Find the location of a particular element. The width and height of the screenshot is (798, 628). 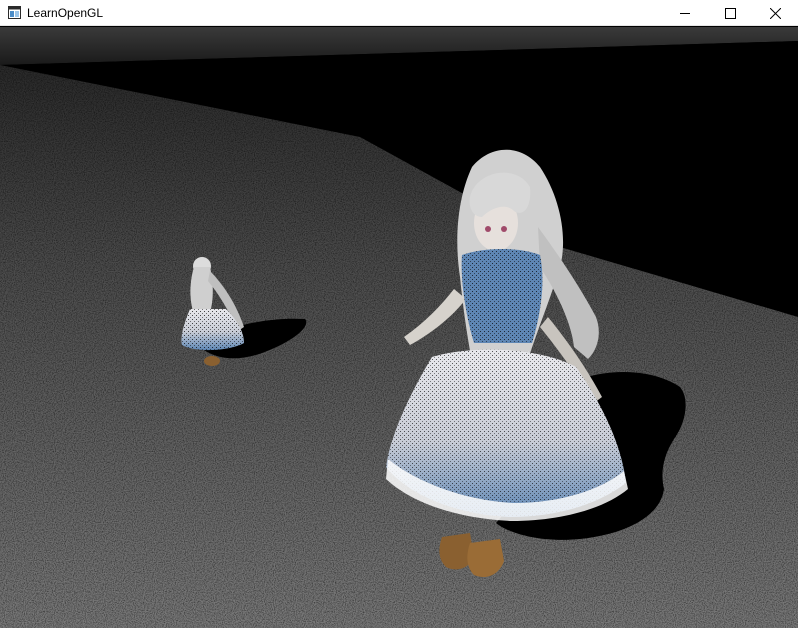

title-bar: LearnOpenGL is located at coordinates (399, 13).